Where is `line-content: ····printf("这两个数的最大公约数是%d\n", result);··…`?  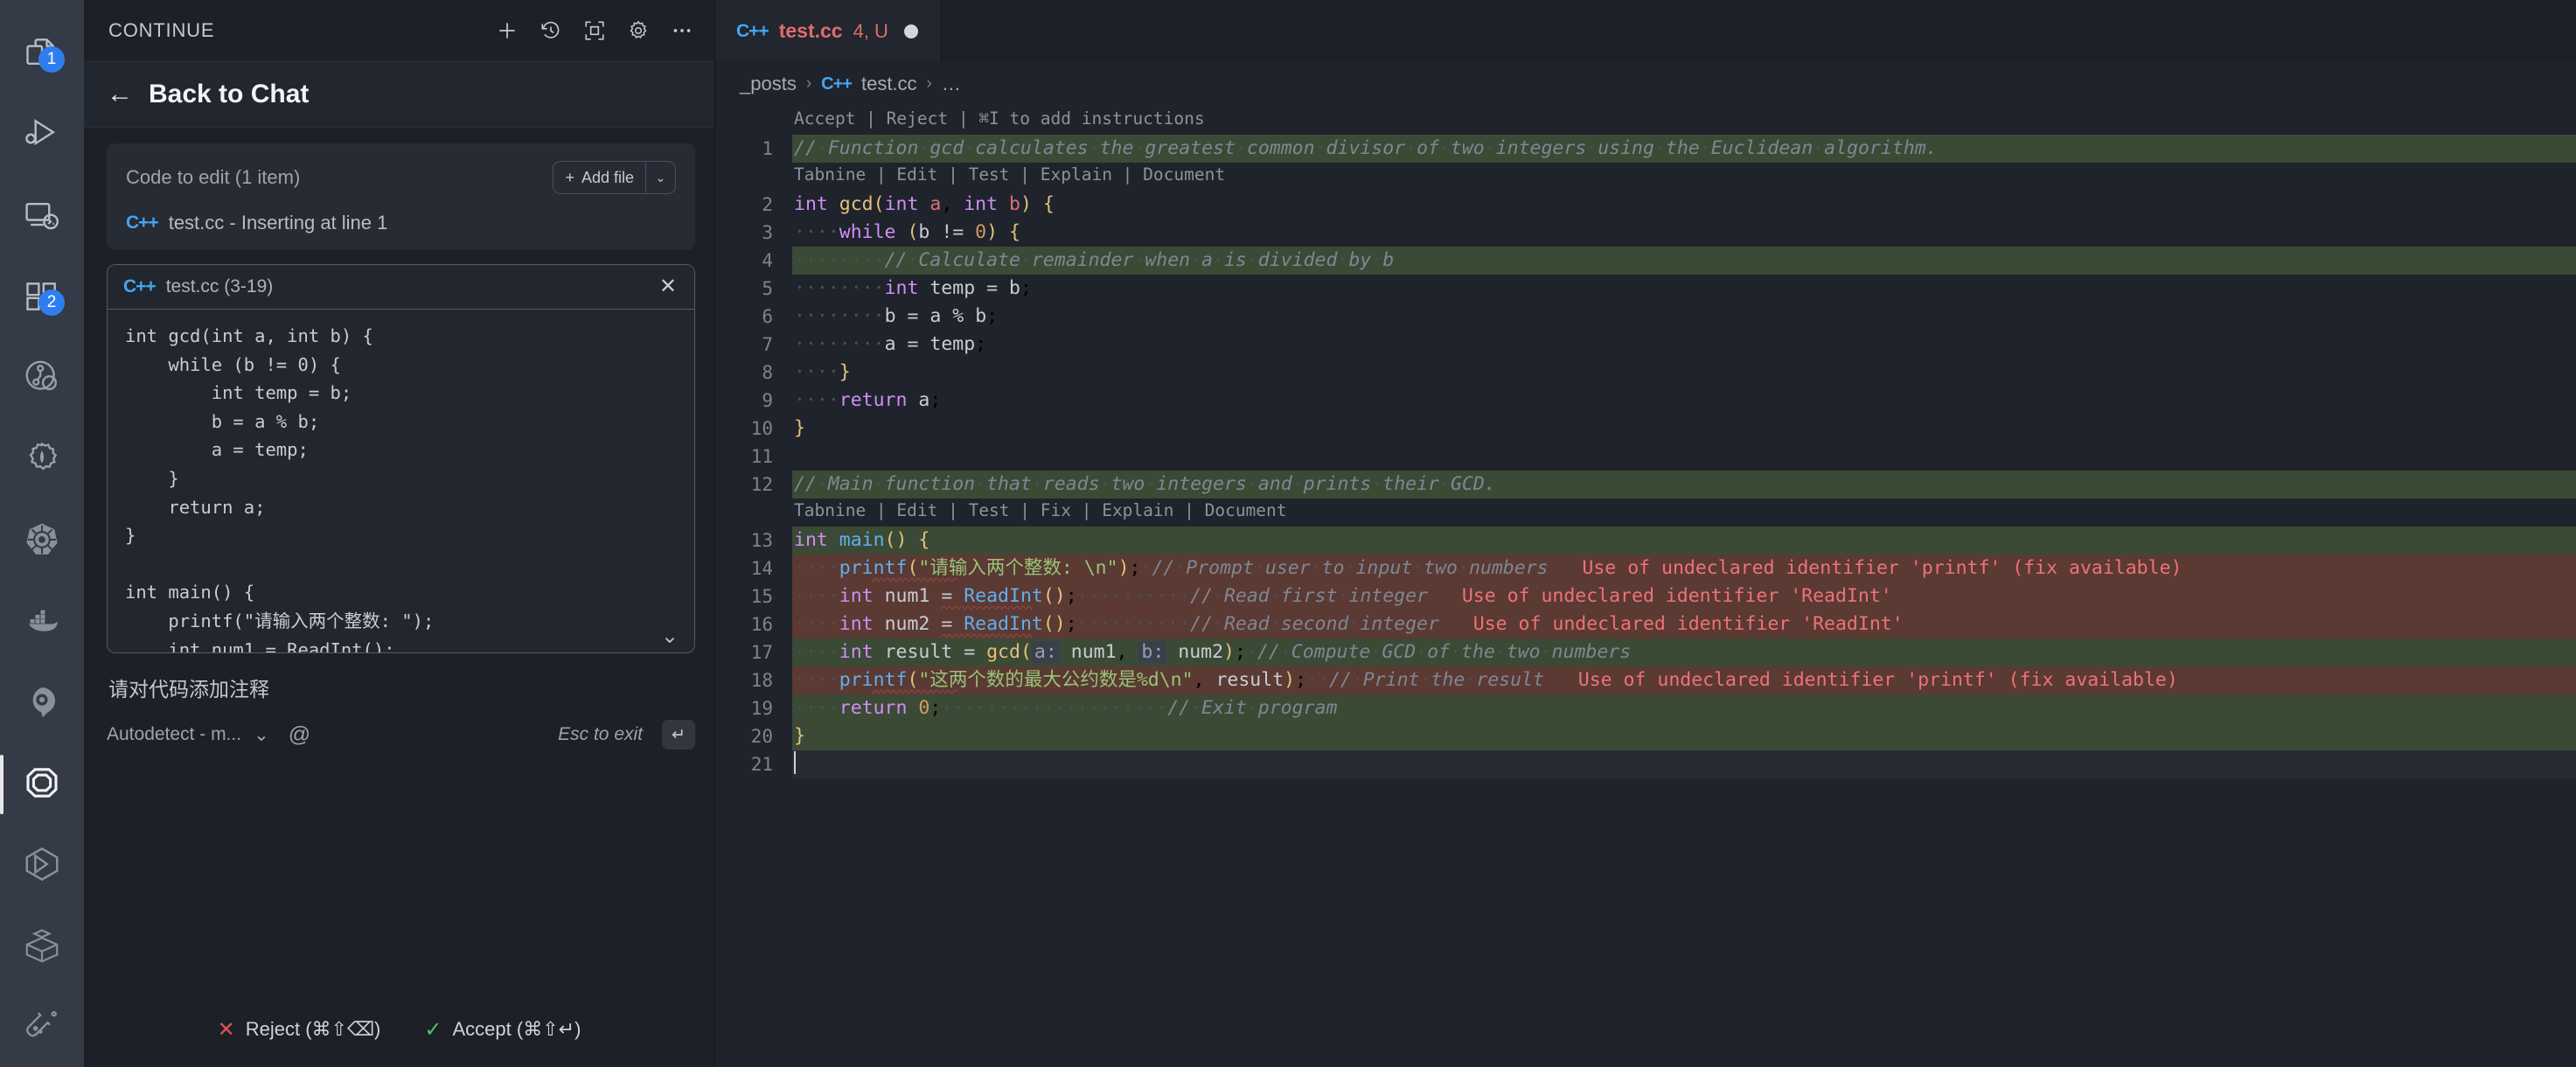 line-content: ····printf("这两个数的最大公约数是%d\n", result);··… is located at coordinates (1684, 680).